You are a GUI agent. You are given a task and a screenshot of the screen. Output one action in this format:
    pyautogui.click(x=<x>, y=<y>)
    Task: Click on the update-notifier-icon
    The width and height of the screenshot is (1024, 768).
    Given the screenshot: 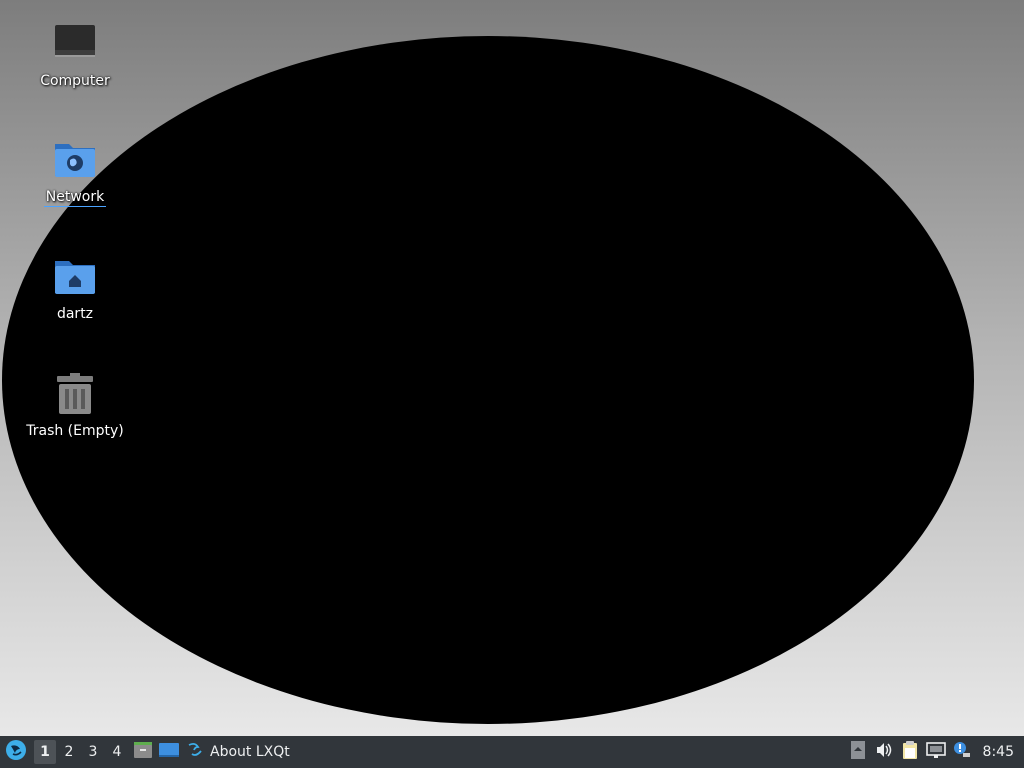 What is the action you would take?
    pyautogui.click(x=962, y=752)
    